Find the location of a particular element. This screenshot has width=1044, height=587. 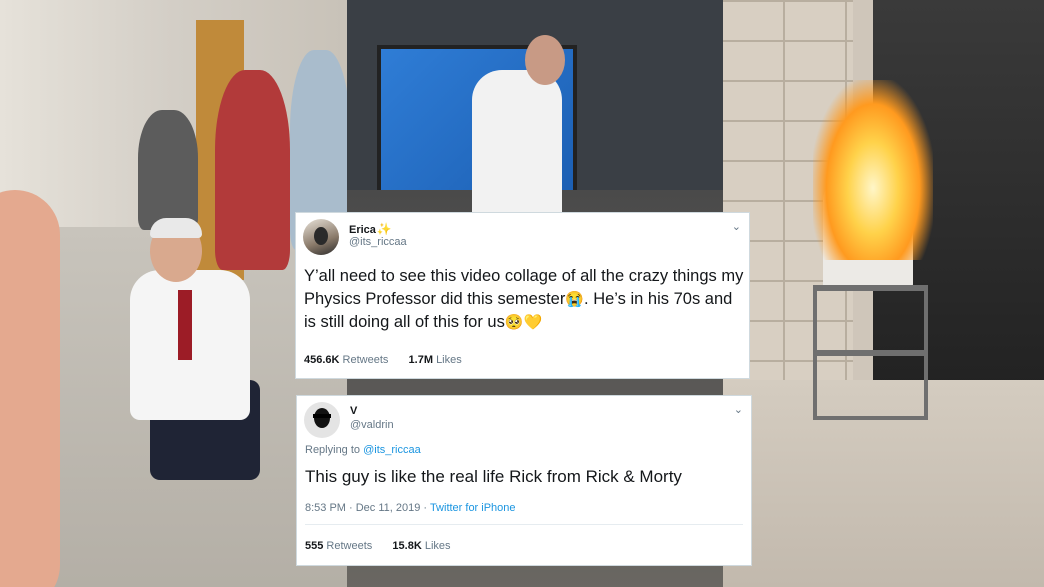

flames is located at coordinates (873, 170).